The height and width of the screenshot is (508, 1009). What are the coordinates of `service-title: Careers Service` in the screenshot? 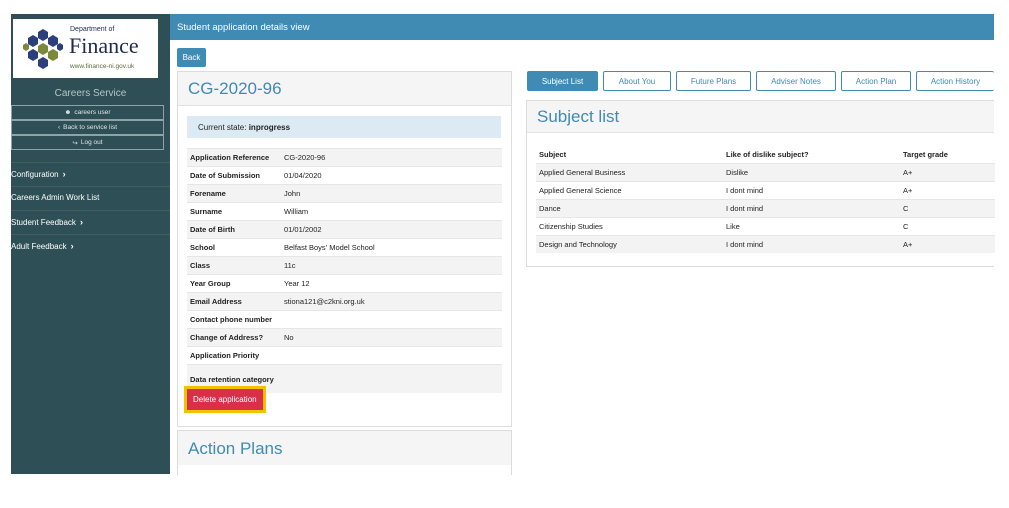 It's located at (90, 93).